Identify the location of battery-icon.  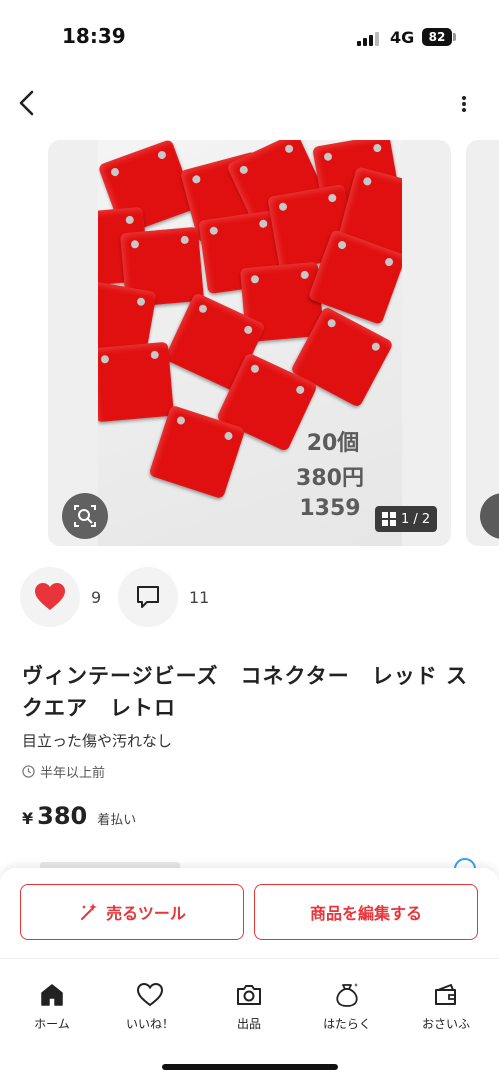
(454, 37).